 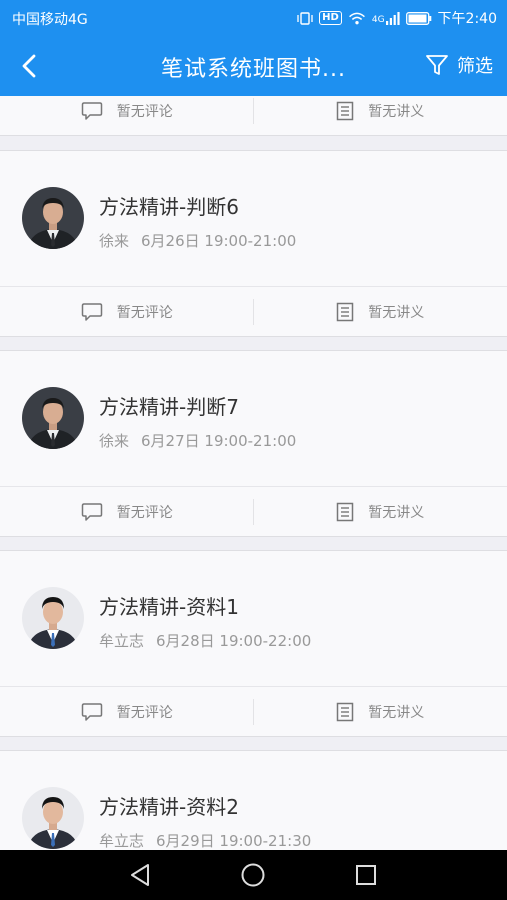 I want to click on hd-badge: HD, so click(x=330, y=18).